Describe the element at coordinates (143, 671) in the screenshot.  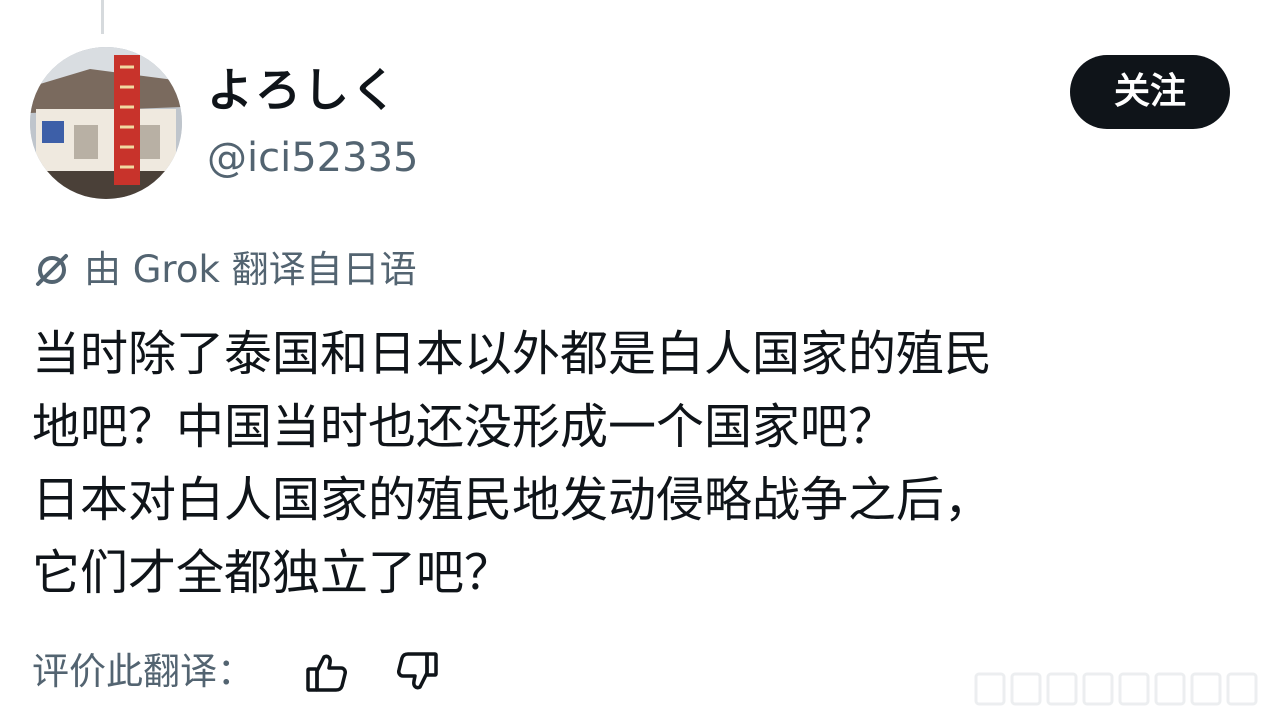
I see `rate-translation-label: 评价此翻译：` at that location.